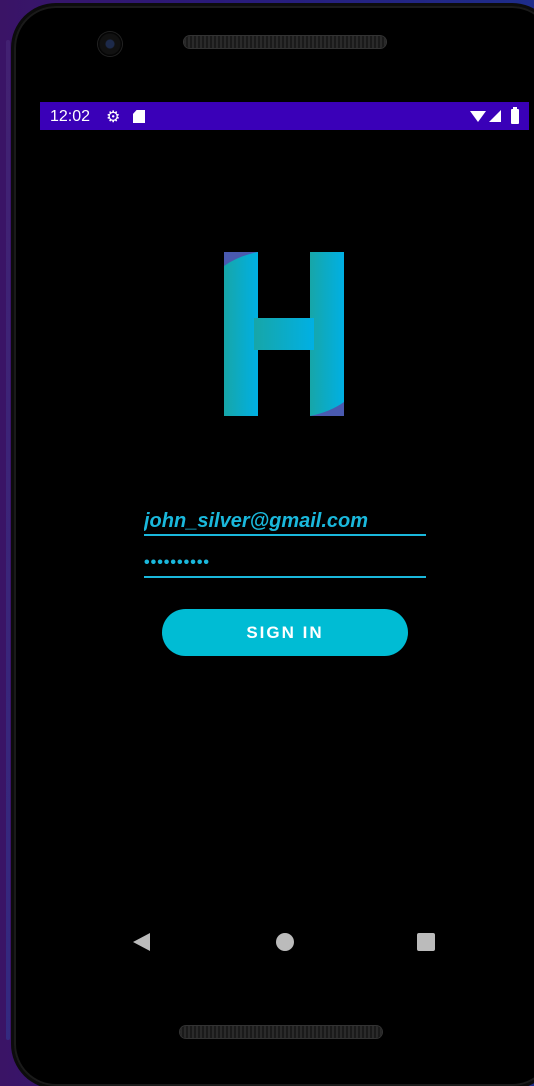 The image size is (534, 1086). I want to click on sign-in-button: SIGN IN, so click(285, 632).